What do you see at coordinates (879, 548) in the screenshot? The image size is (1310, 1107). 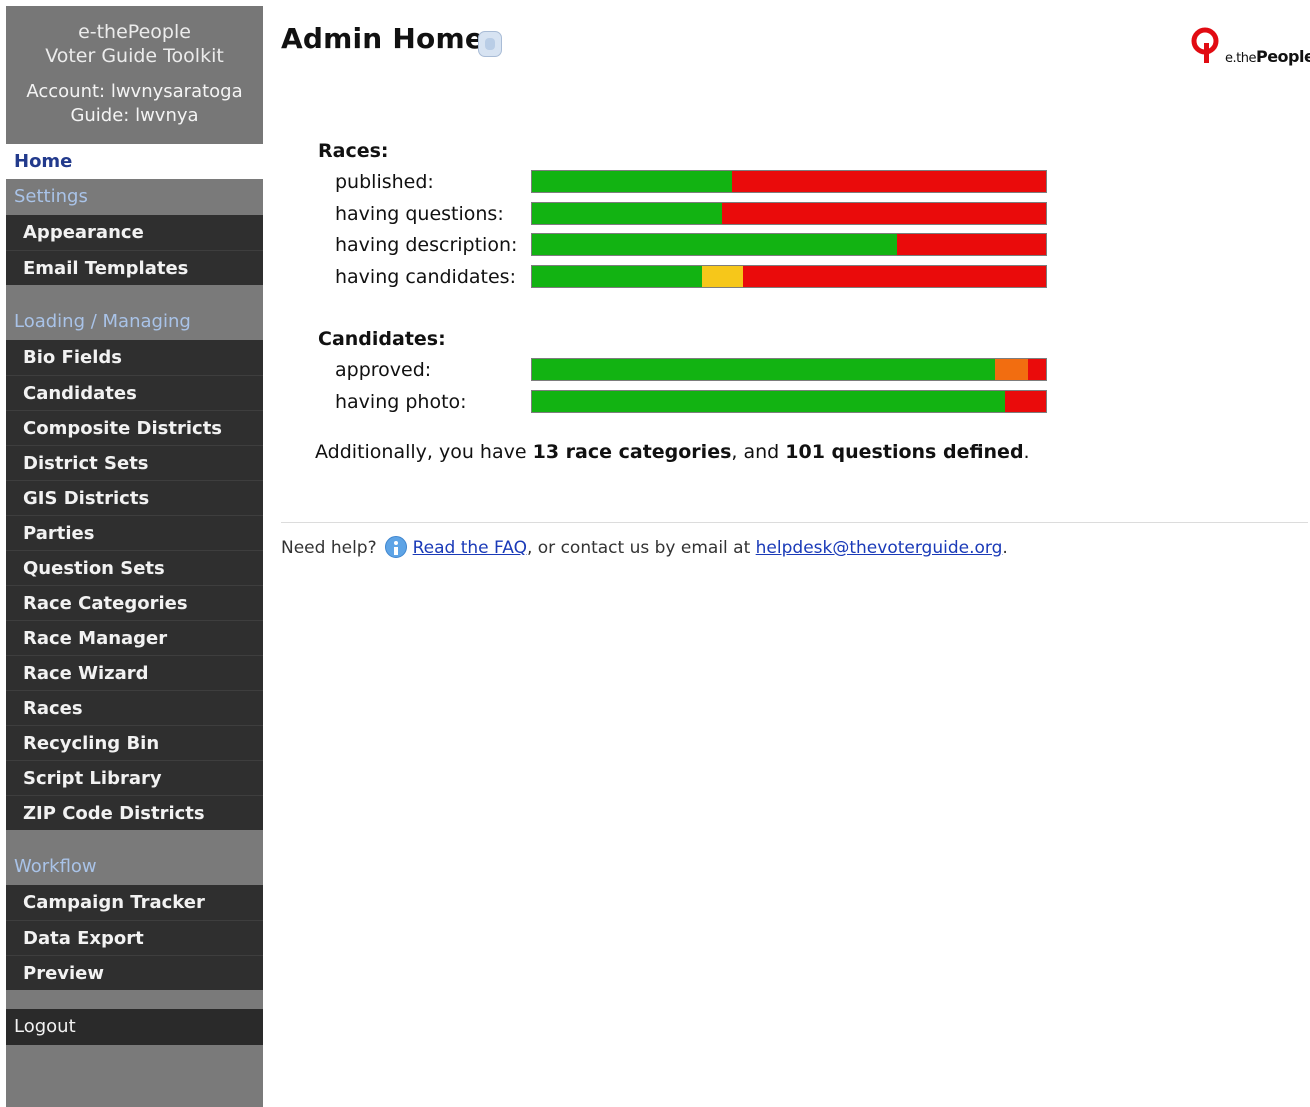 I see `helpdesk-email-link: helpdesk@thevoterguide.org` at bounding box center [879, 548].